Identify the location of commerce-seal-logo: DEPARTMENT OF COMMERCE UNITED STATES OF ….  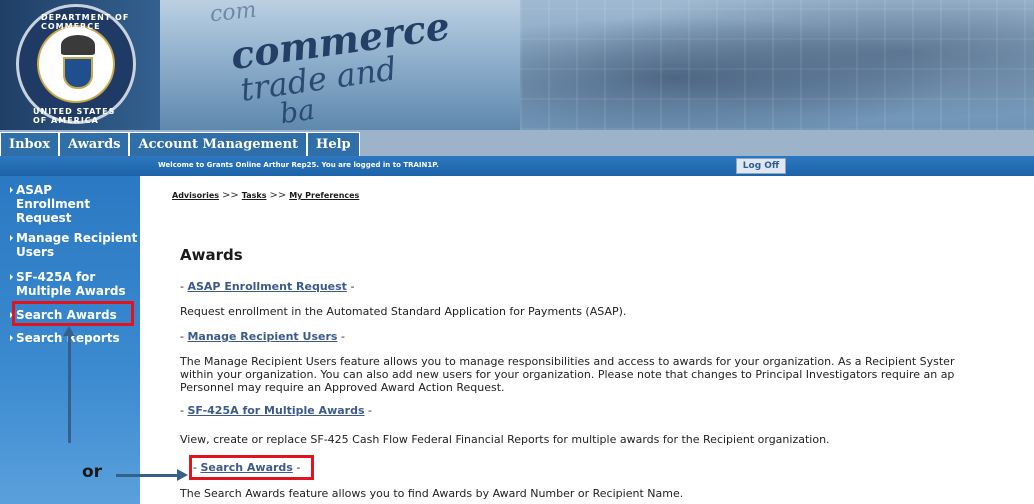
(76, 64).